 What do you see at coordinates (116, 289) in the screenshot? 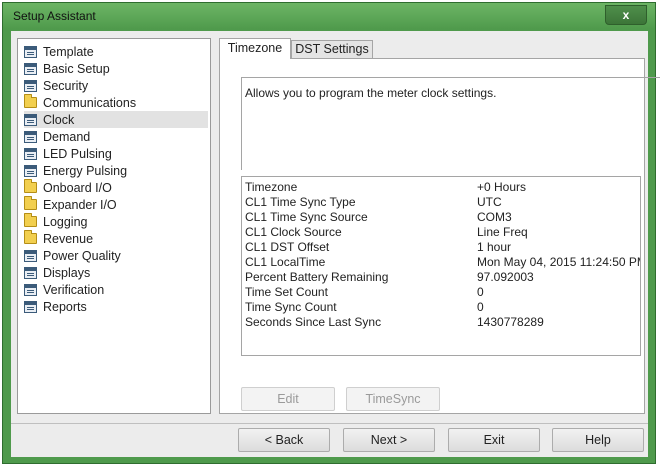
I see `tree-item-verification: Verification` at bounding box center [116, 289].